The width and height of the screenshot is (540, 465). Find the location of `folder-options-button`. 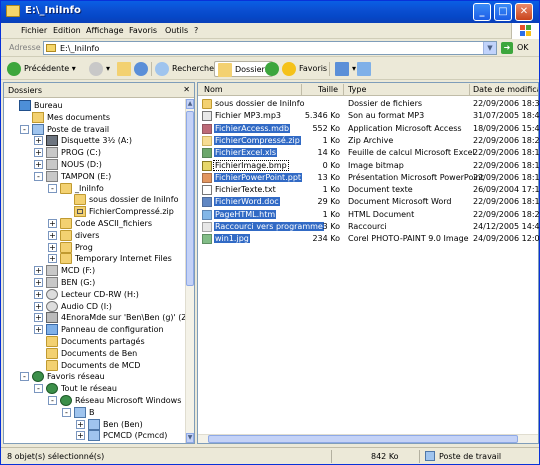

folder-options-button is located at coordinates (365, 69).